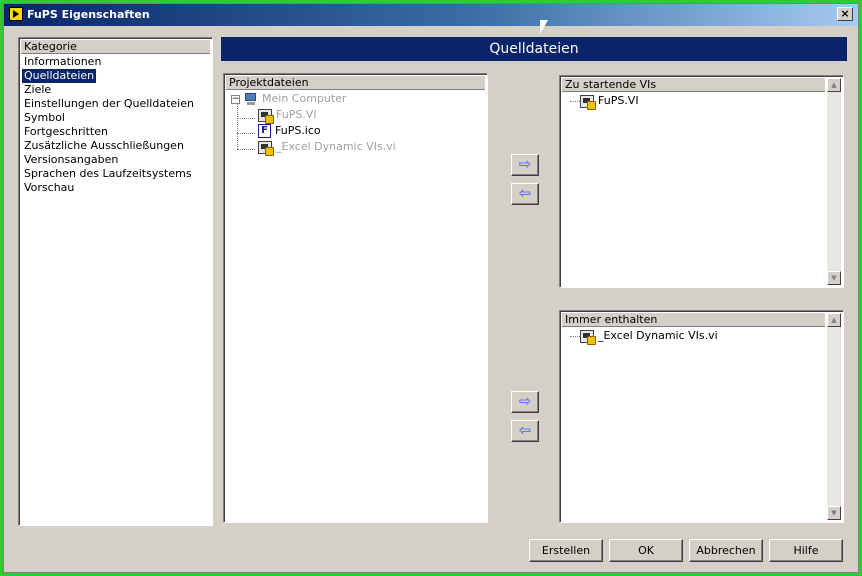 Image resolution: width=862 pixels, height=576 pixels. I want to click on tree-item-label: FuPS.VI, so click(296, 114).